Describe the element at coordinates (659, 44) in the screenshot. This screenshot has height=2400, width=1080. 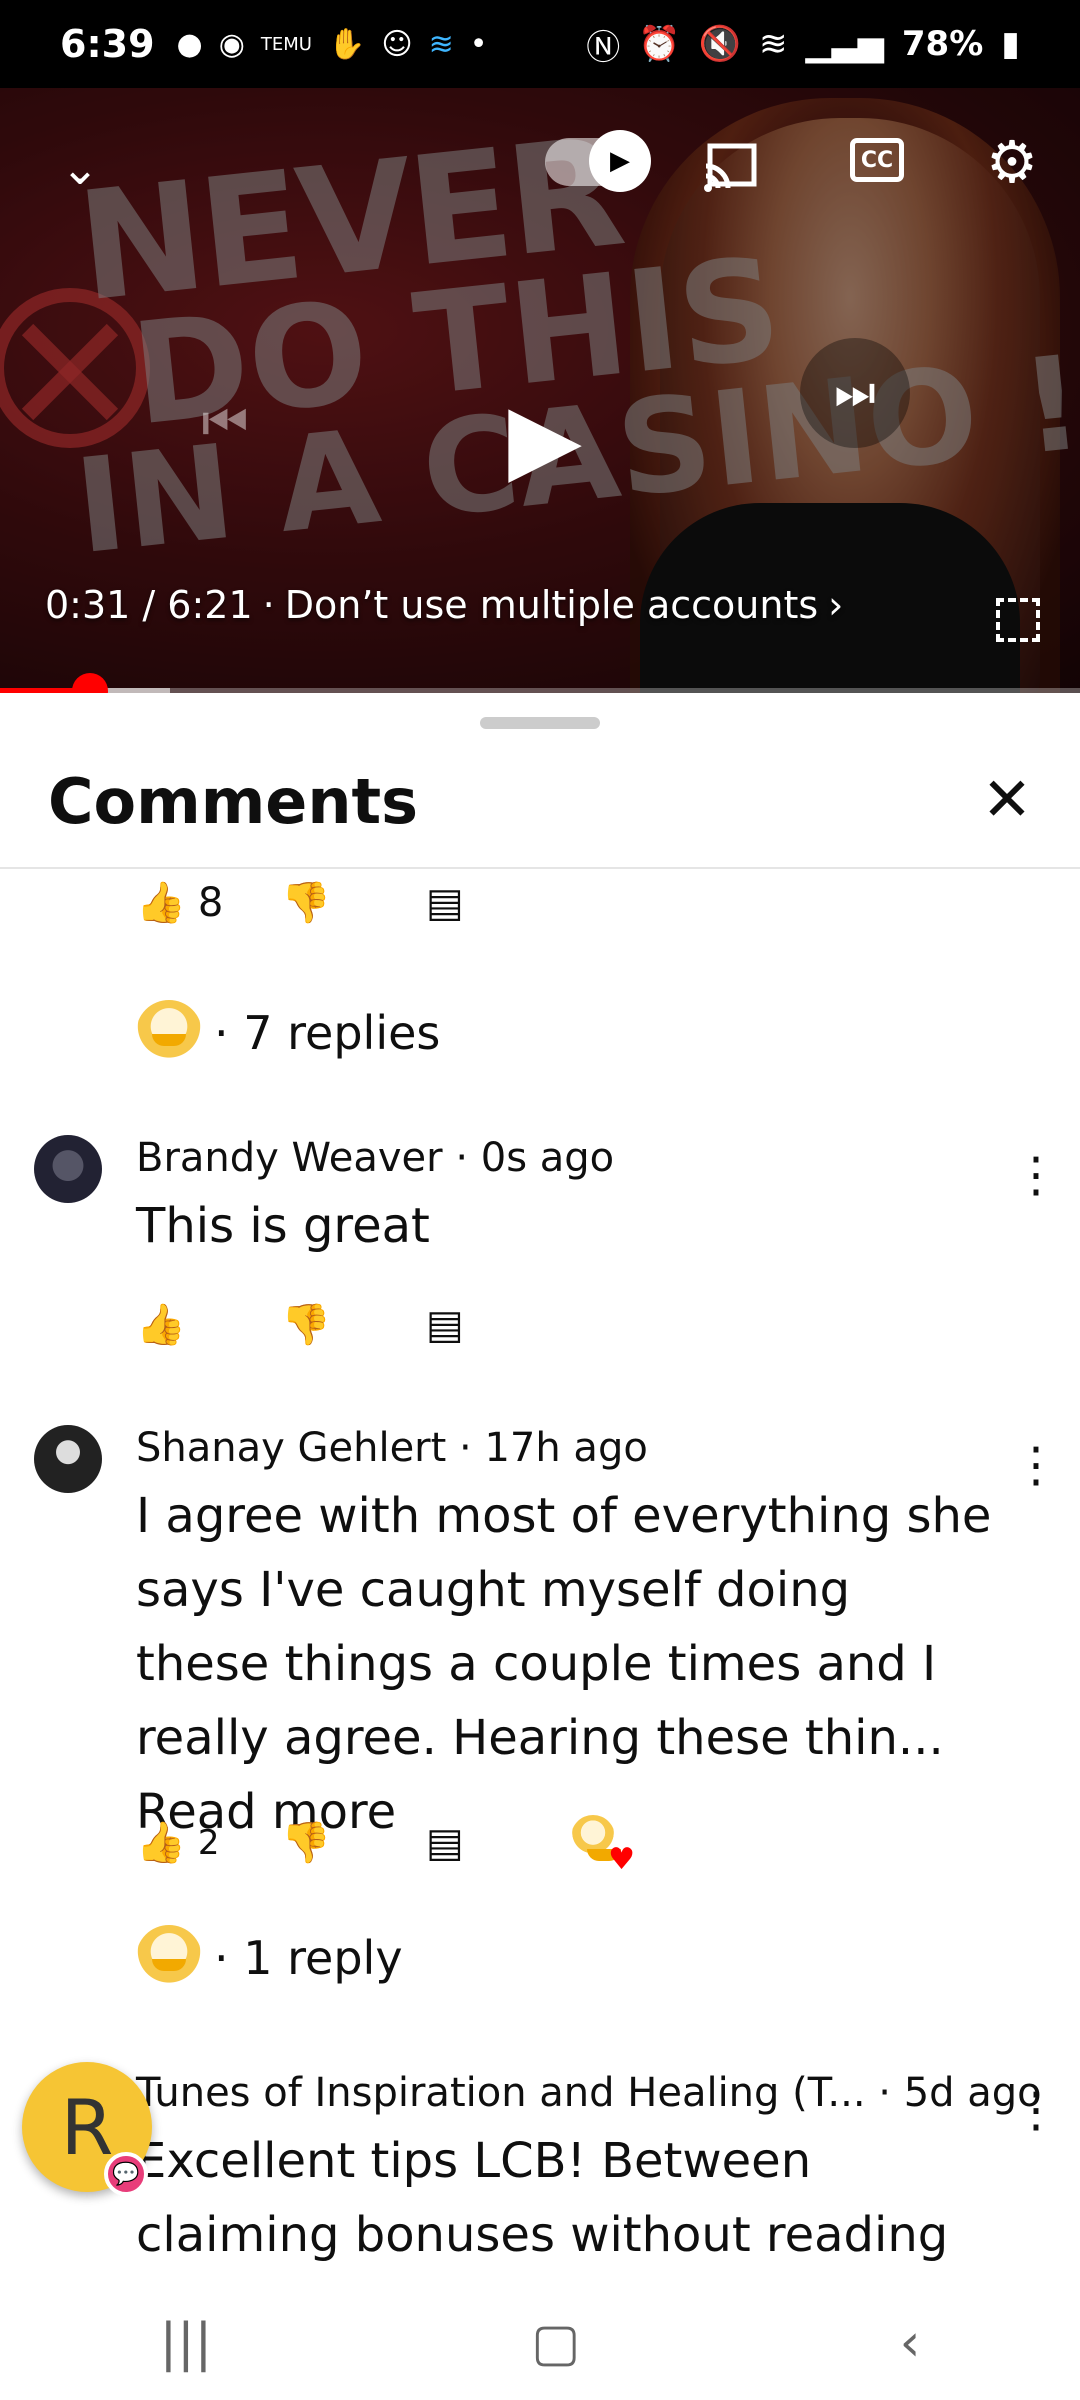
I see `alarm-icon: ⏰` at that location.